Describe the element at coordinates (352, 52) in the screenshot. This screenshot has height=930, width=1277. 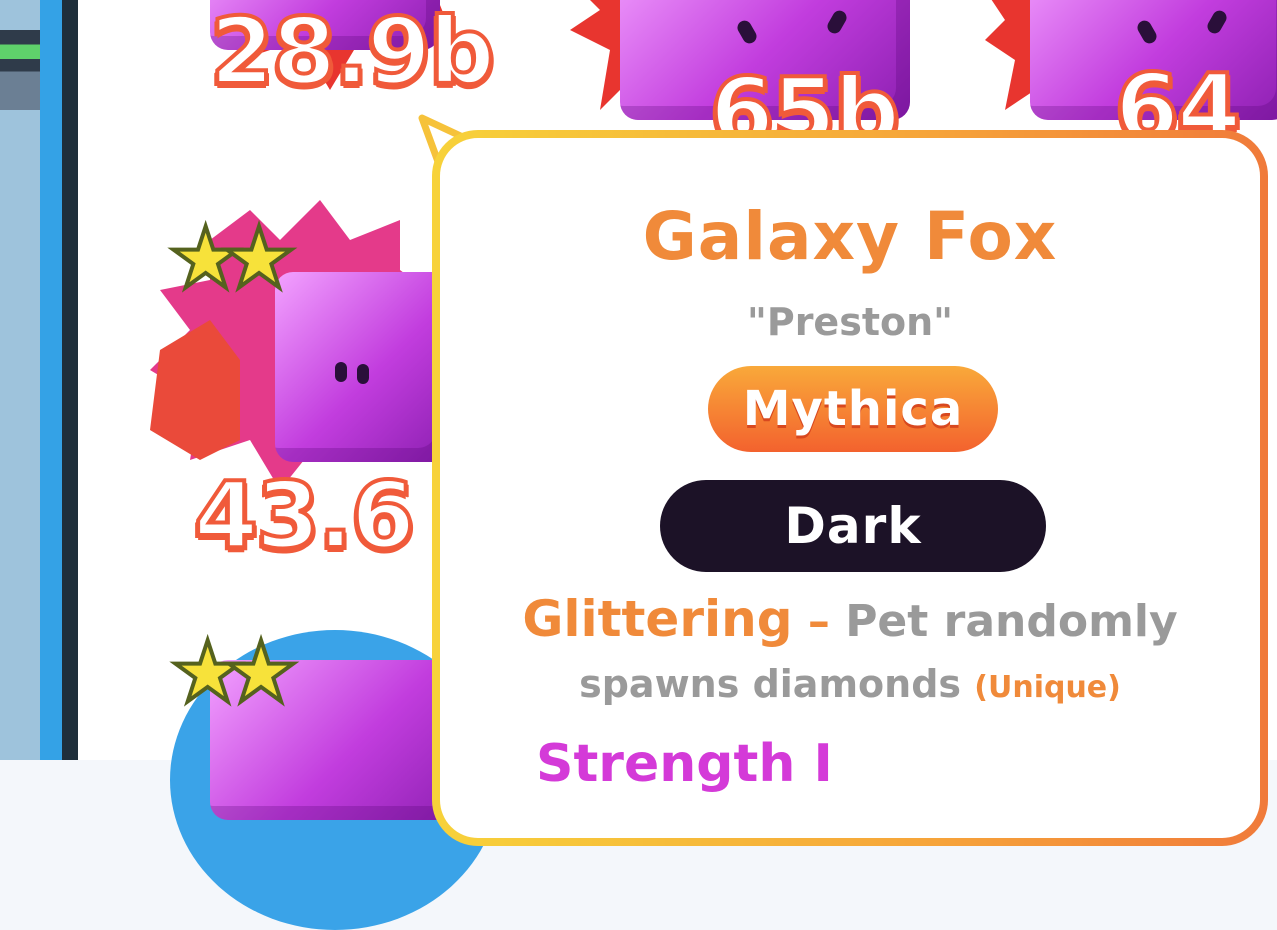
I see `pet-amount: 28.9b` at that location.